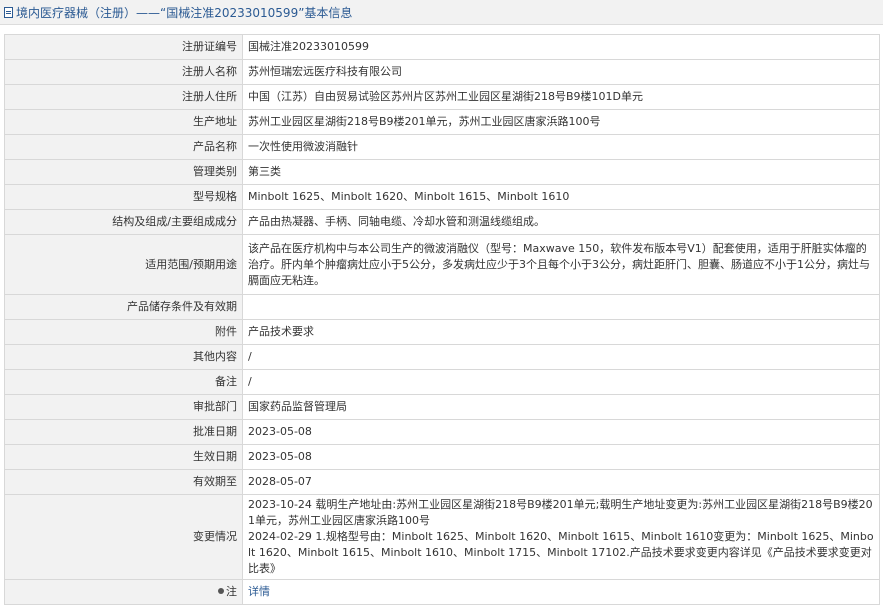  What do you see at coordinates (123, 382) in the screenshot?
I see `row-label: 备注` at bounding box center [123, 382].